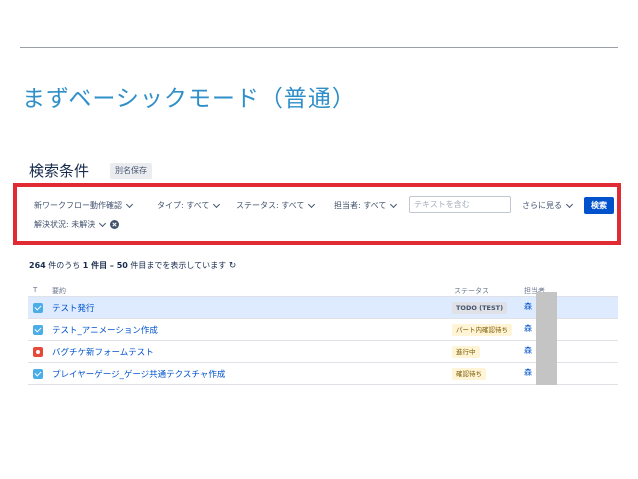  Describe the element at coordinates (73, 308) in the screenshot. I see `issue-summary: テスト発行` at that location.